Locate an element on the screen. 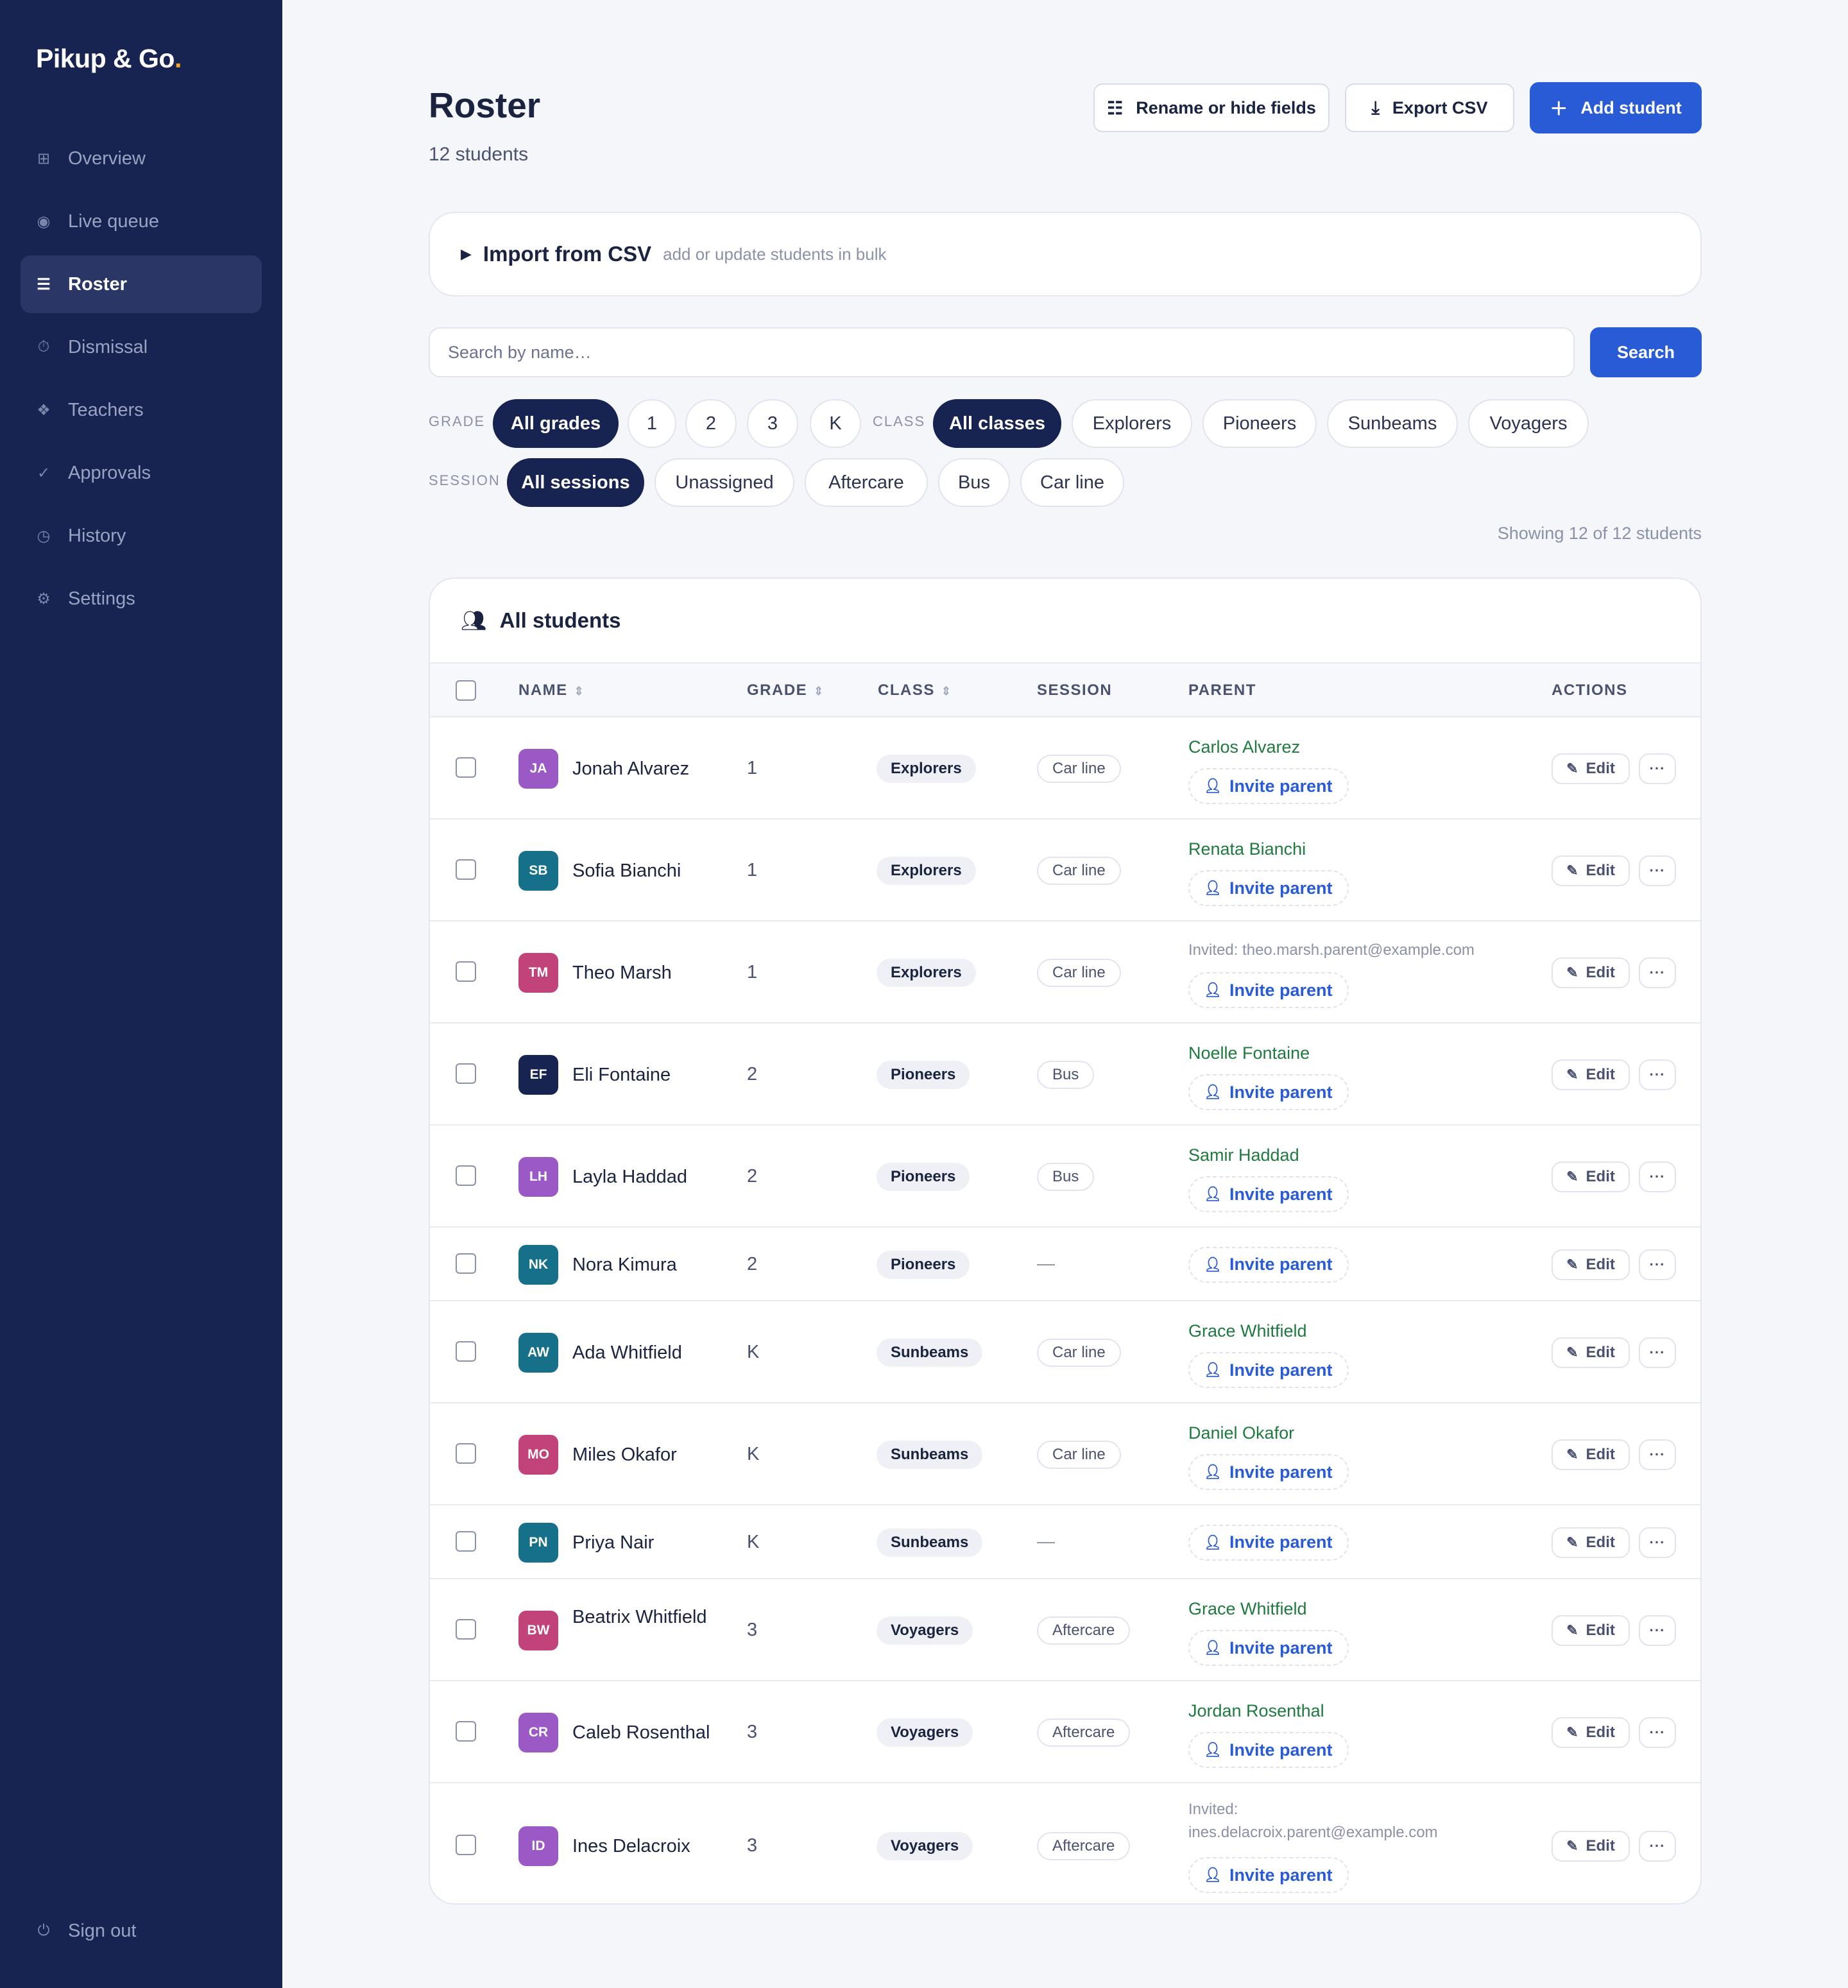 This screenshot has width=1848, height=1988. nav-item-settings: ⚙ Settings is located at coordinates (142, 599).